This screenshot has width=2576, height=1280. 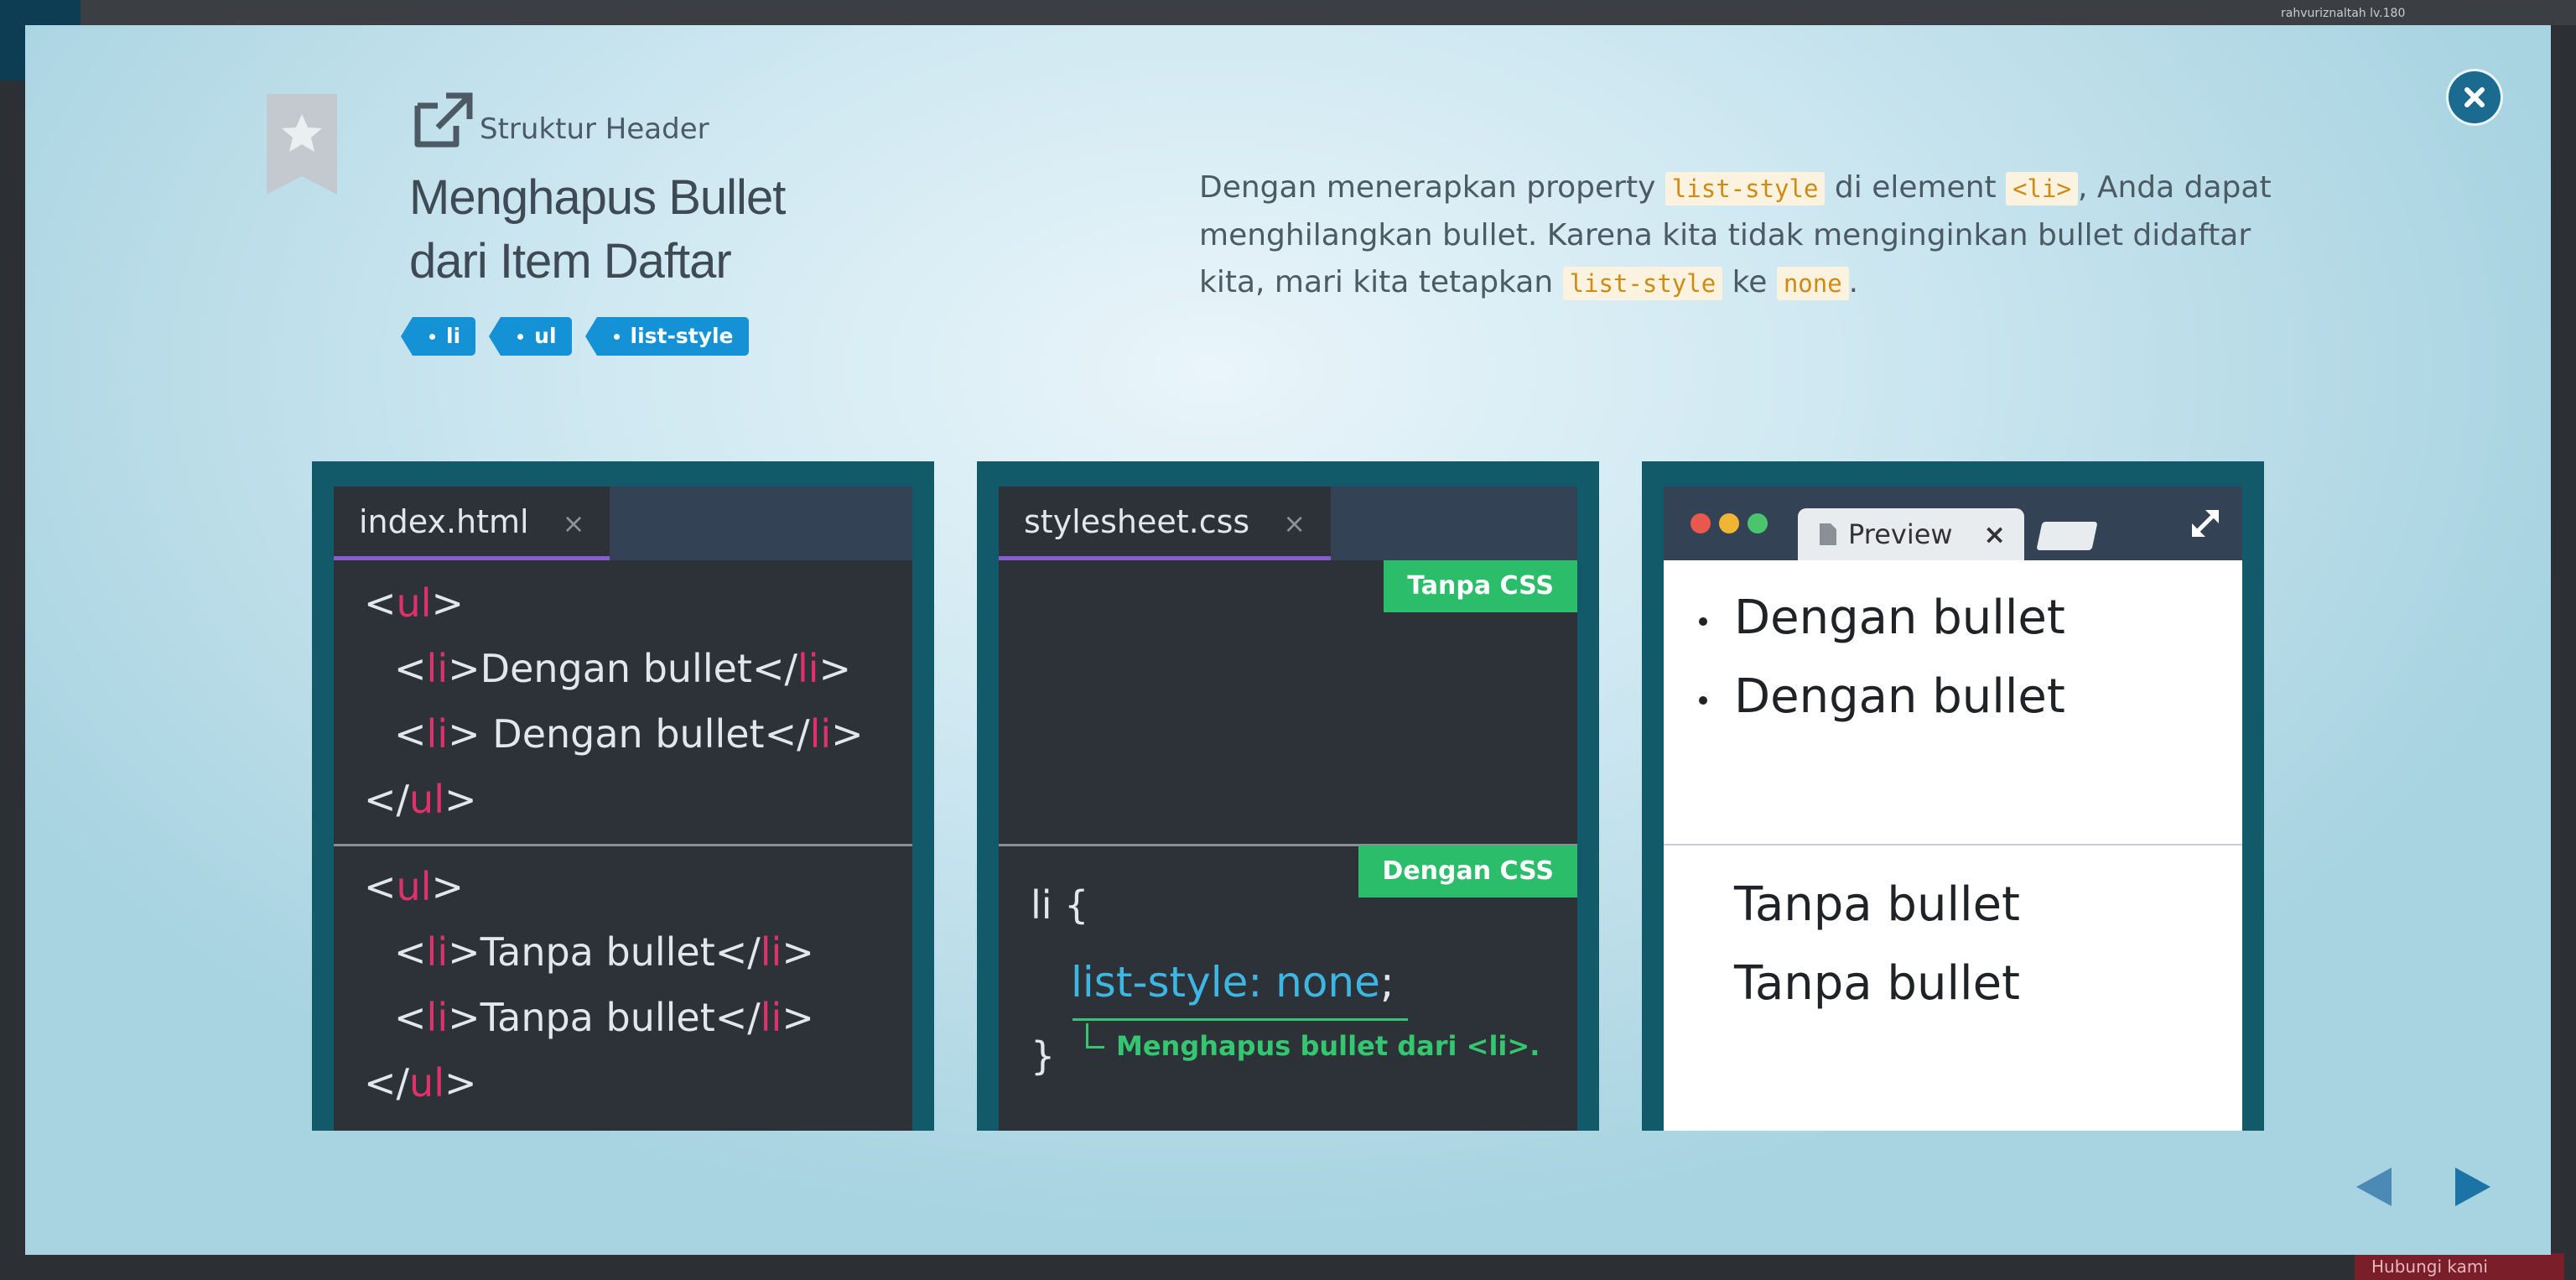 What do you see at coordinates (666, 336) in the screenshot?
I see `tag-list-style: list-style` at bounding box center [666, 336].